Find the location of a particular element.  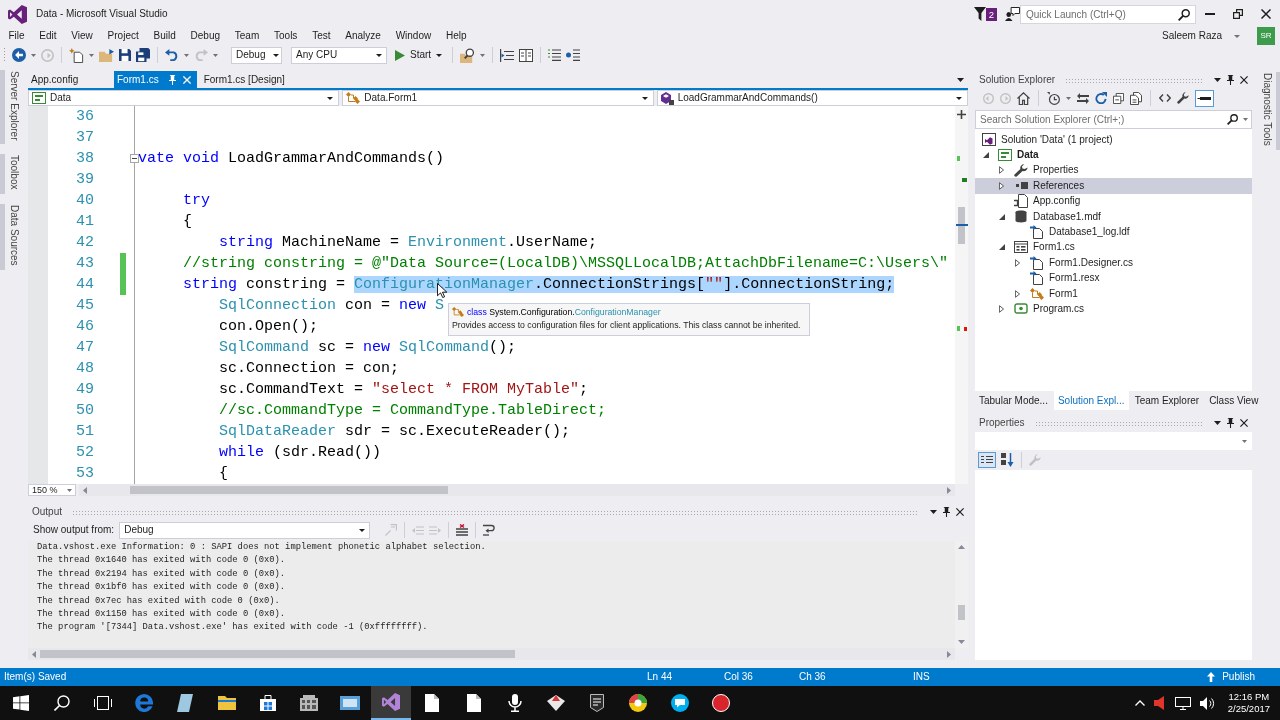

tree-item: Properties is located at coordinates (1113, 170).